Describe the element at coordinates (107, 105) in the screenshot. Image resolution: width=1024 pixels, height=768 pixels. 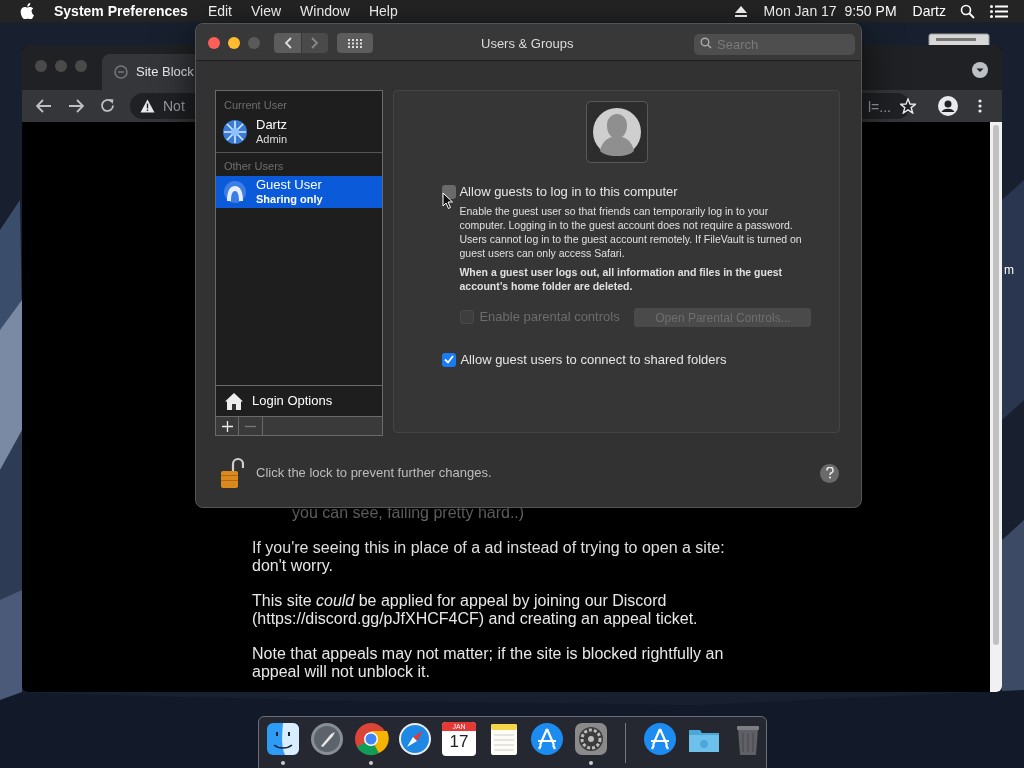
I see `reload-icon` at that location.